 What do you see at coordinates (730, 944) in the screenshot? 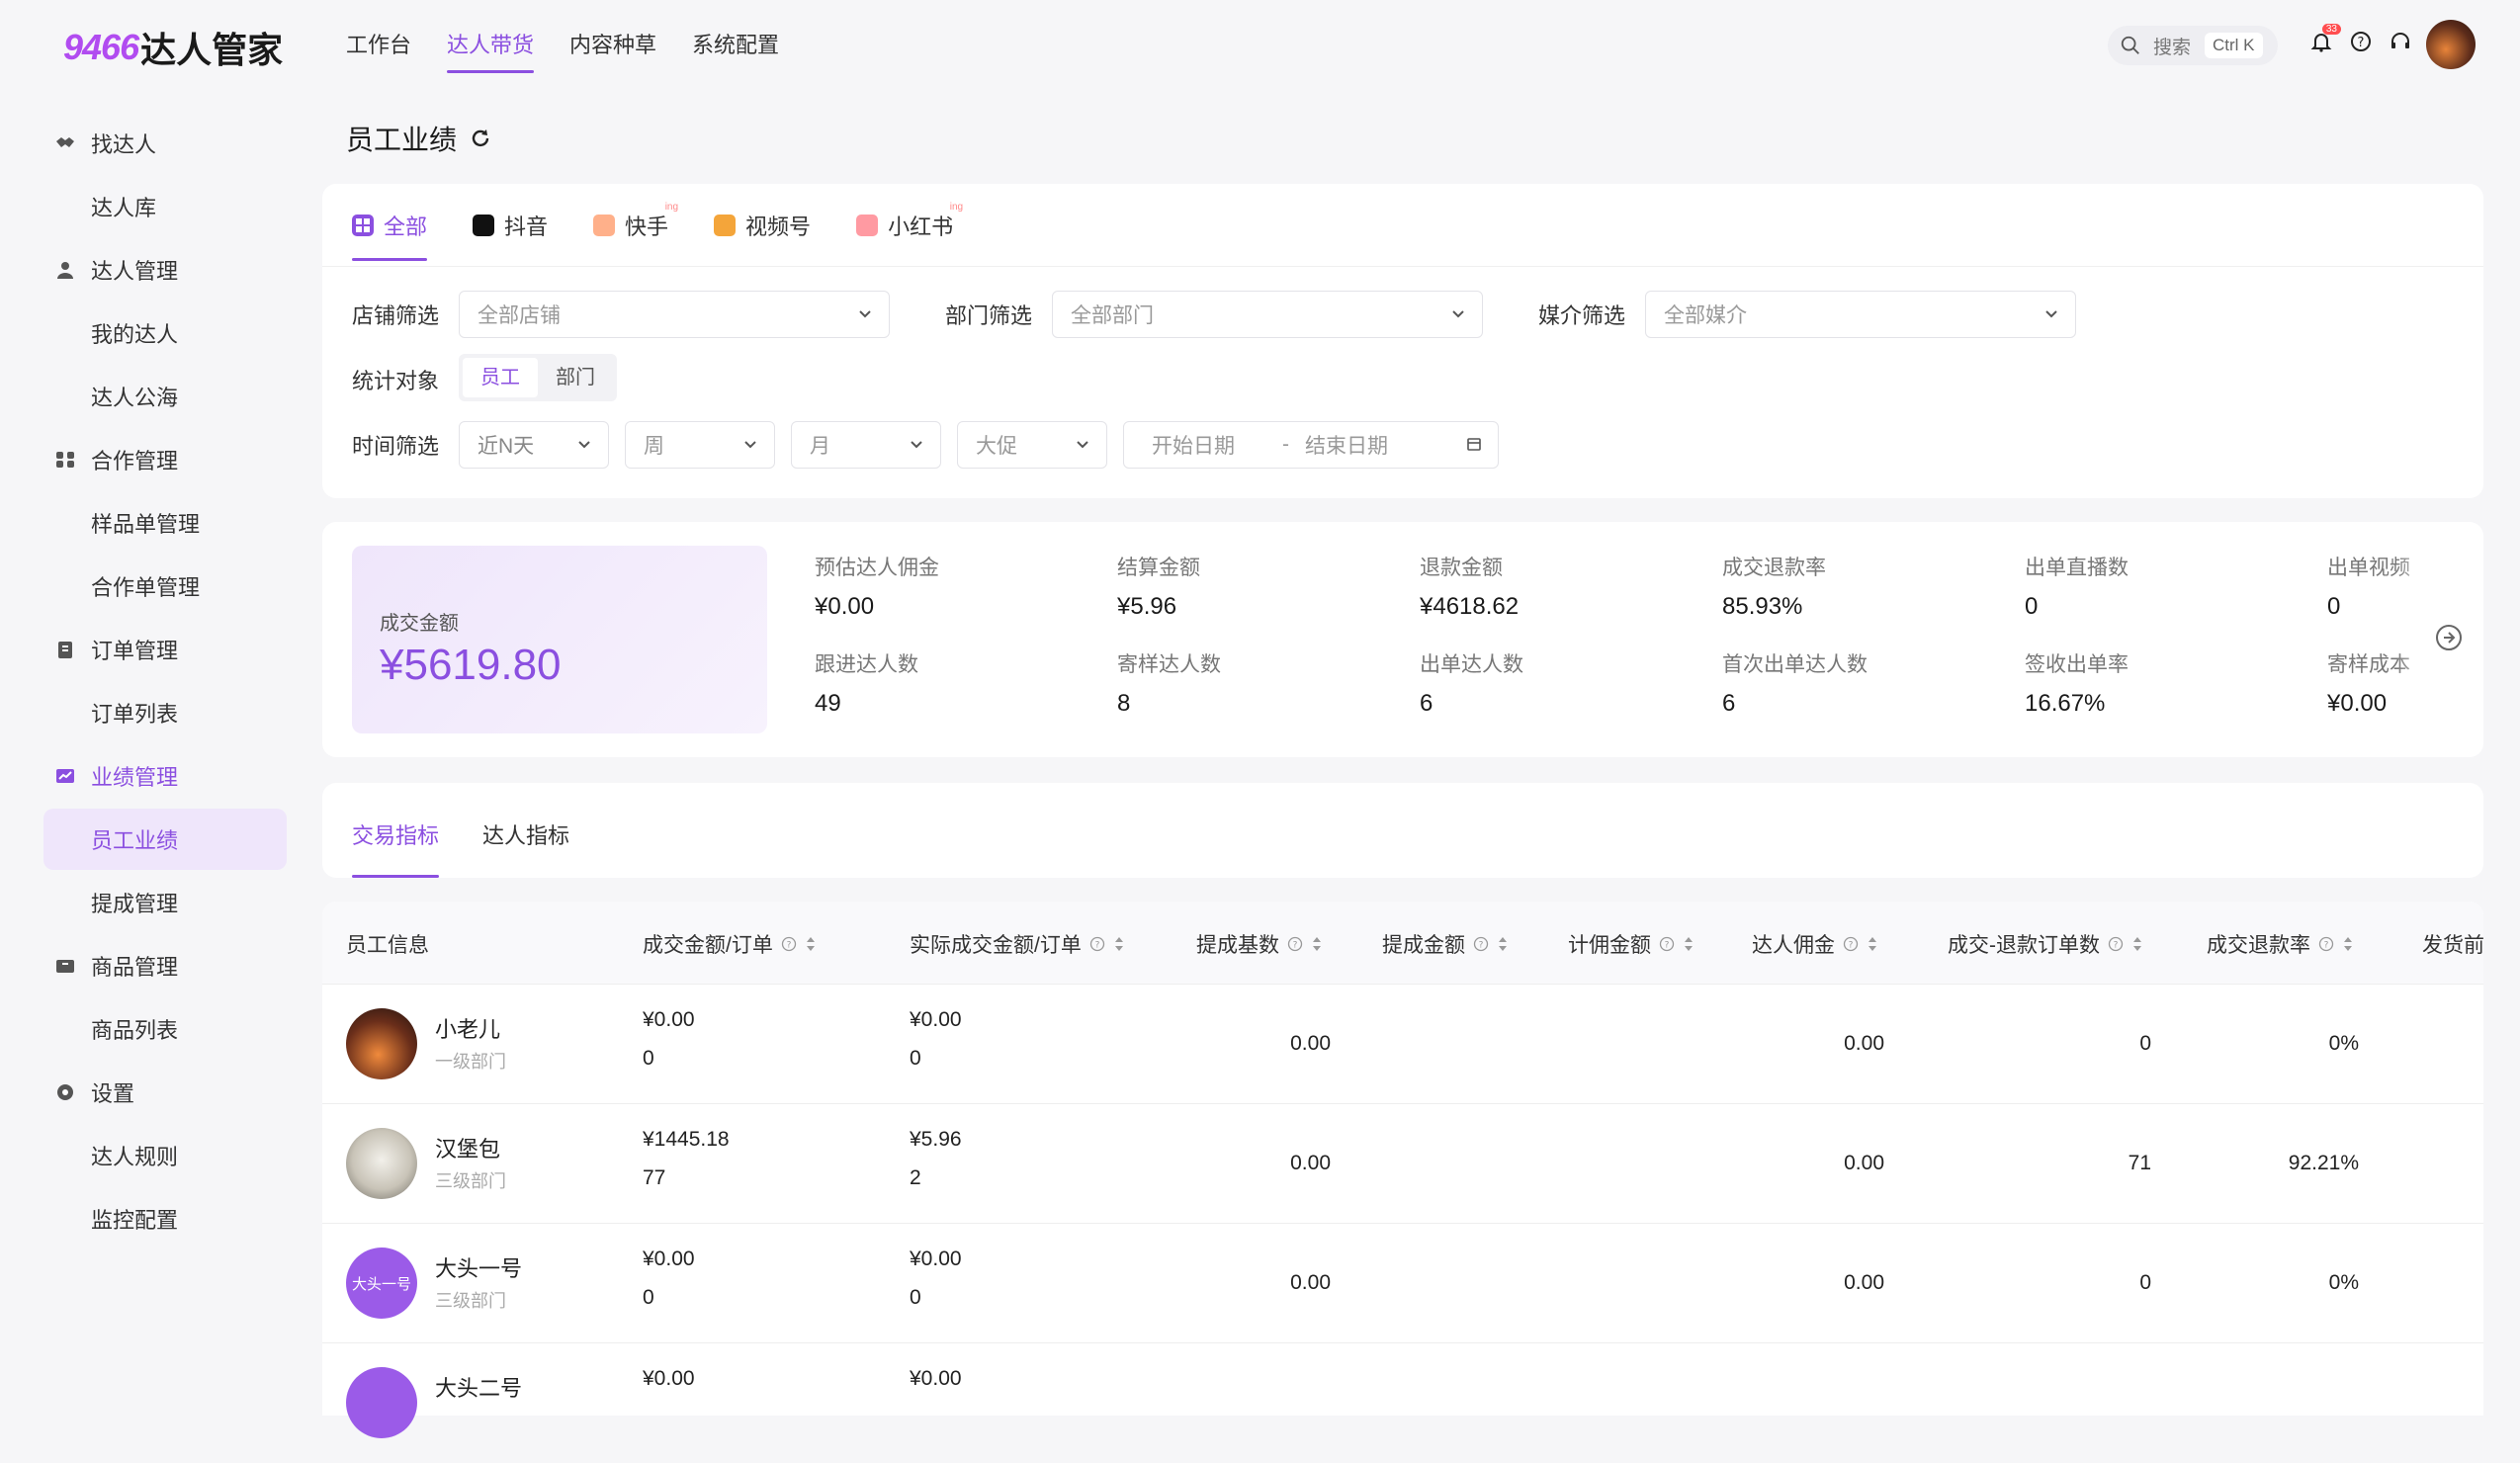
I see `column-header: 成交金额/订单?` at bounding box center [730, 944].